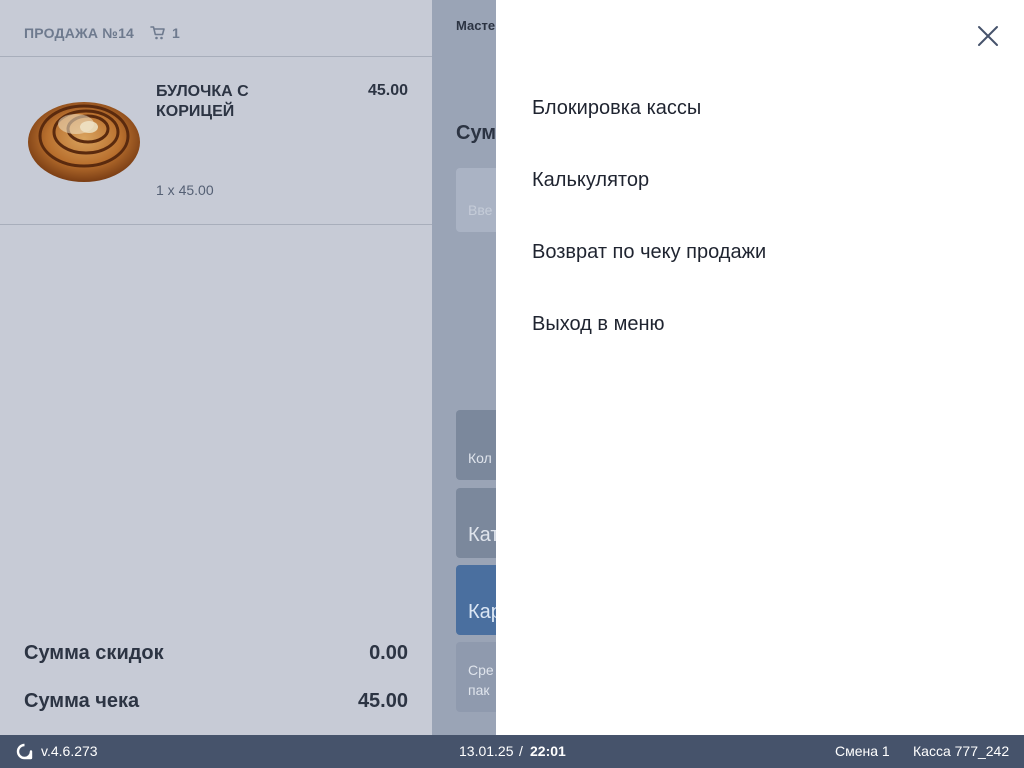 The image size is (1024, 768). Describe the element at coordinates (548, 751) in the screenshot. I see `status-time: 22:01` at that location.